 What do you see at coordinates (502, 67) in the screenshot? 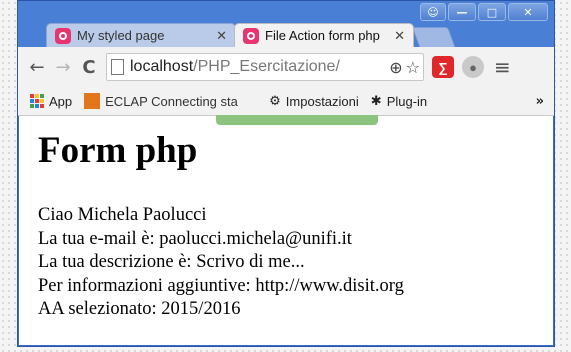
I see `menu-icon: ≡` at bounding box center [502, 67].